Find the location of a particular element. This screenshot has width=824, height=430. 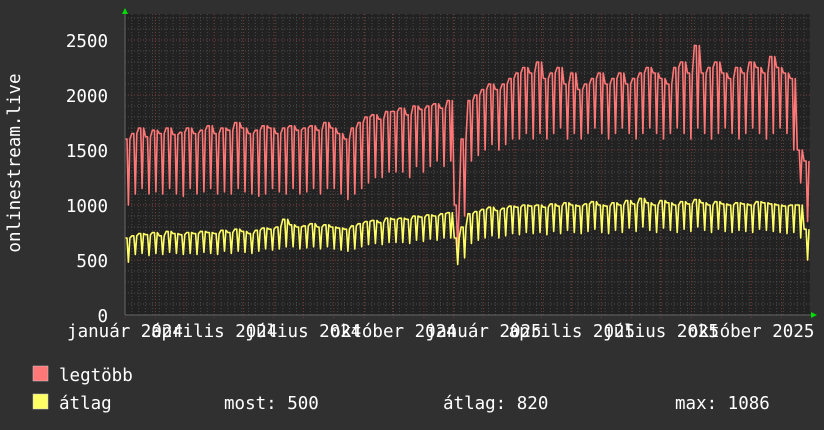

x-arrow-icon is located at coordinates (814, 315).